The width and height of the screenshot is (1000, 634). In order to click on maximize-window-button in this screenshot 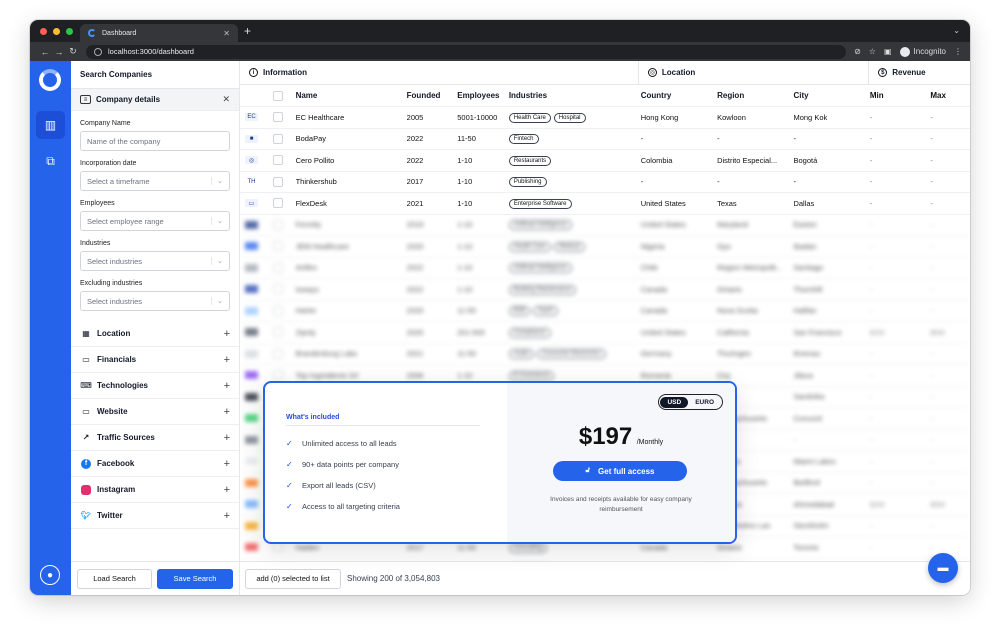, I will do `click(69, 31)`.